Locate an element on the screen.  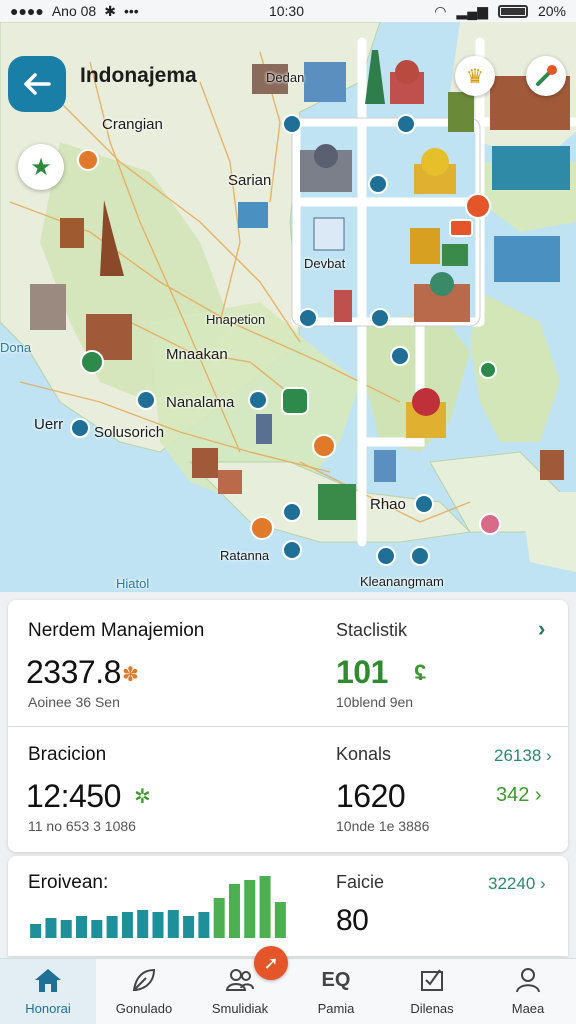
page-title: Indonajema is located at coordinates (138, 75).